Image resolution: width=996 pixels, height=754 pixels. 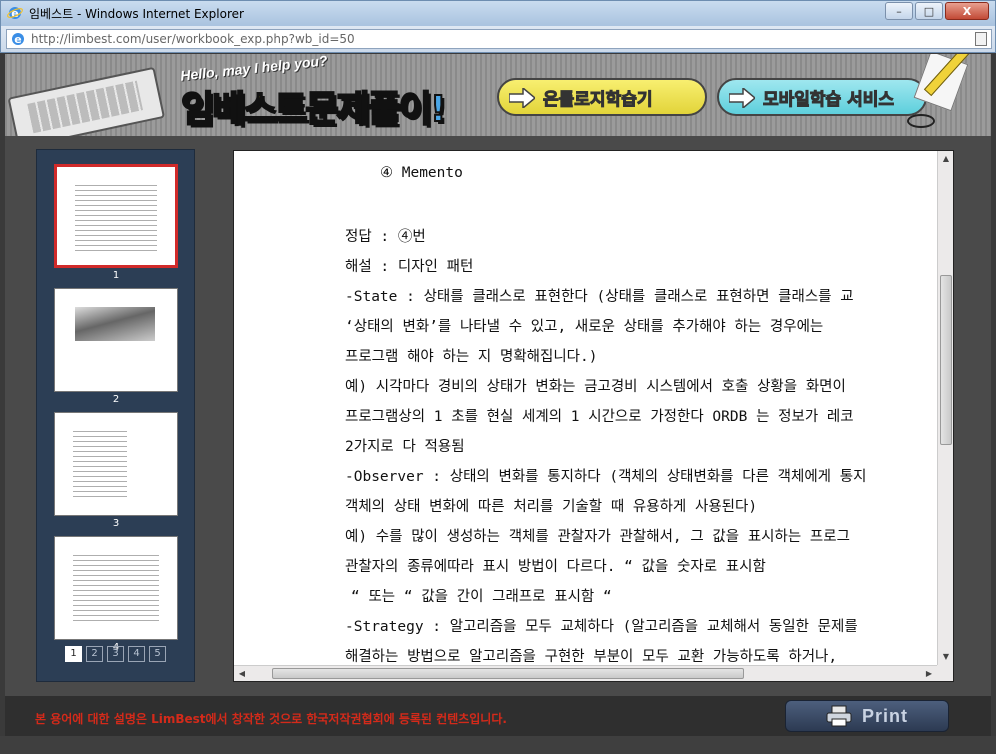 I want to click on logo-brand: 임베스트, so click(x=244, y=109).